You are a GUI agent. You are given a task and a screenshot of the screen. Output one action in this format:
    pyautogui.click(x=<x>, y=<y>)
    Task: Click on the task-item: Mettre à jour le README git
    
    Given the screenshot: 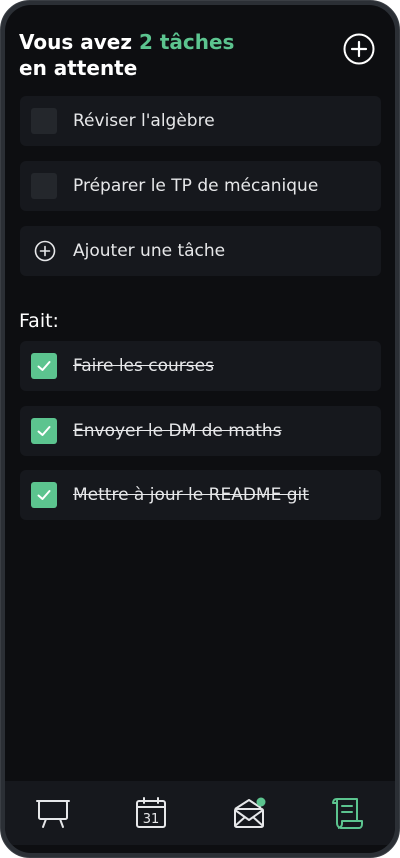 What is the action you would take?
    pyautogui.click(x=200, y=495)
    